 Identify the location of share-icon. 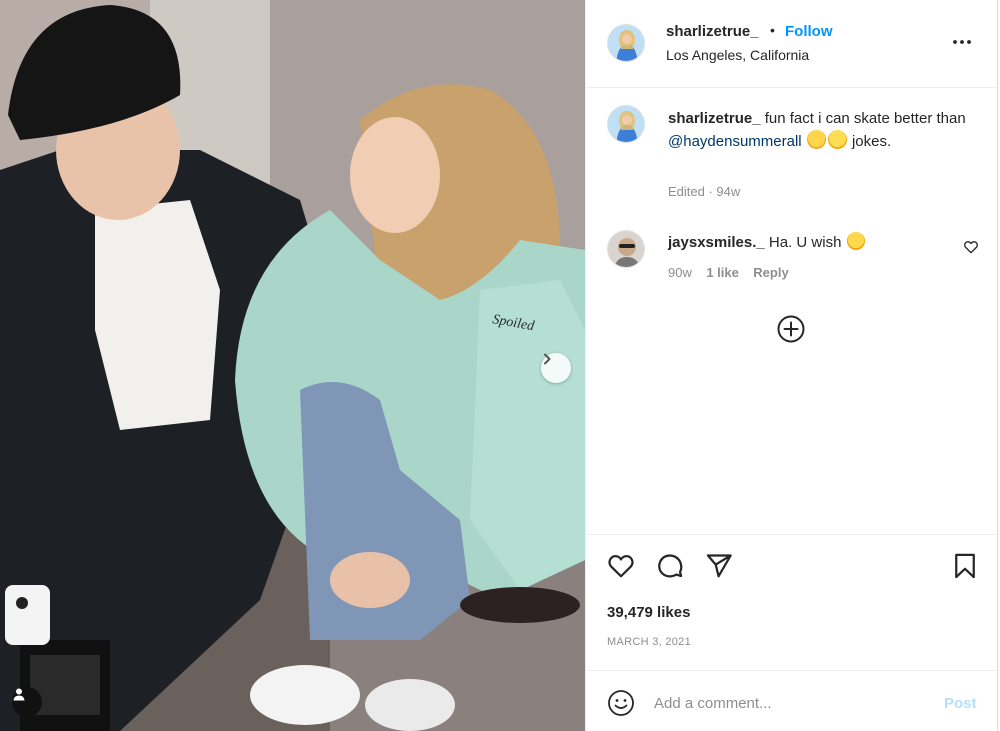
(719, 566).